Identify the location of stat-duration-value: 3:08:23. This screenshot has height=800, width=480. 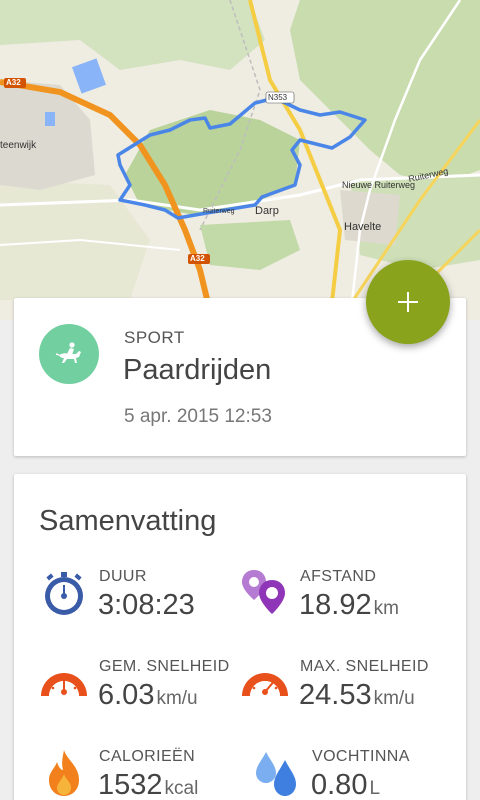
(146, 605).